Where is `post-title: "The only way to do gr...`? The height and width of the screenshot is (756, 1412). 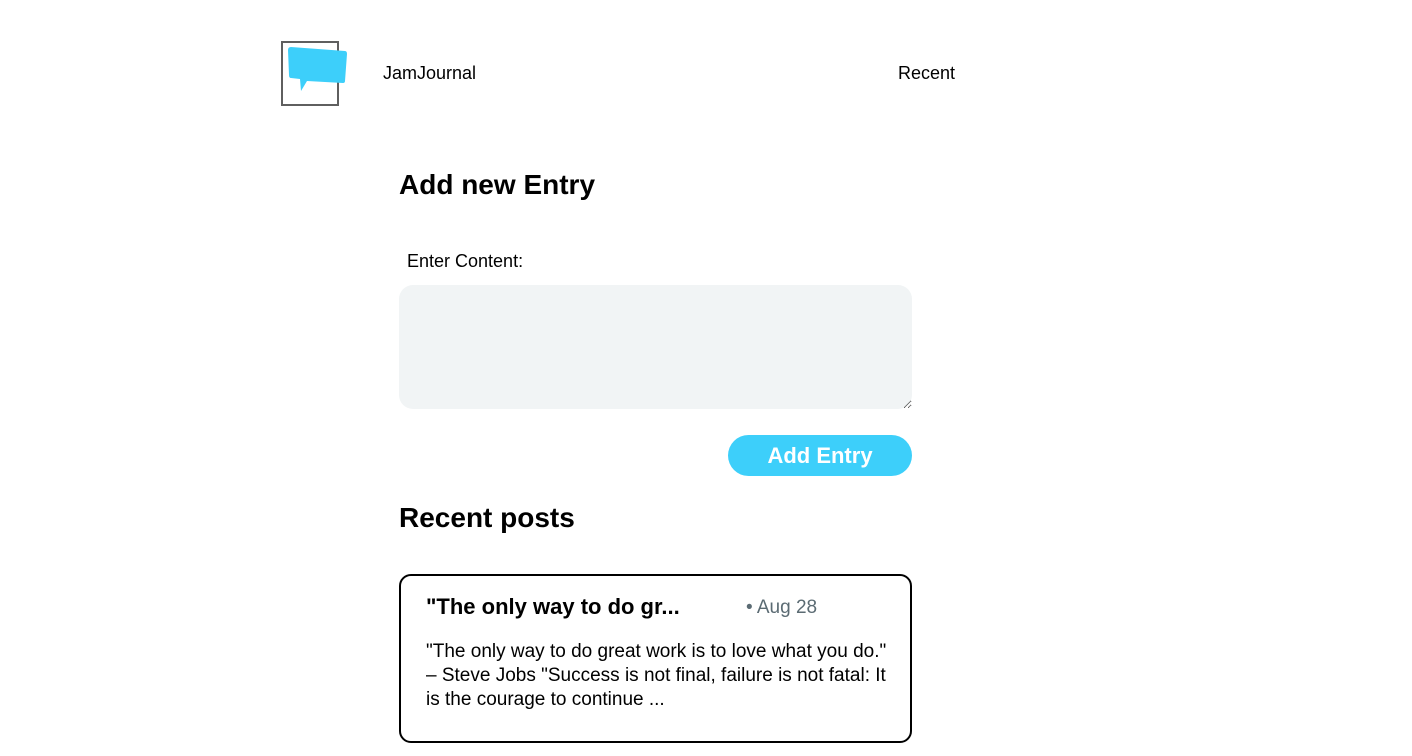
post-title: "The only way to do gr... is located at coordinates (553, 606).